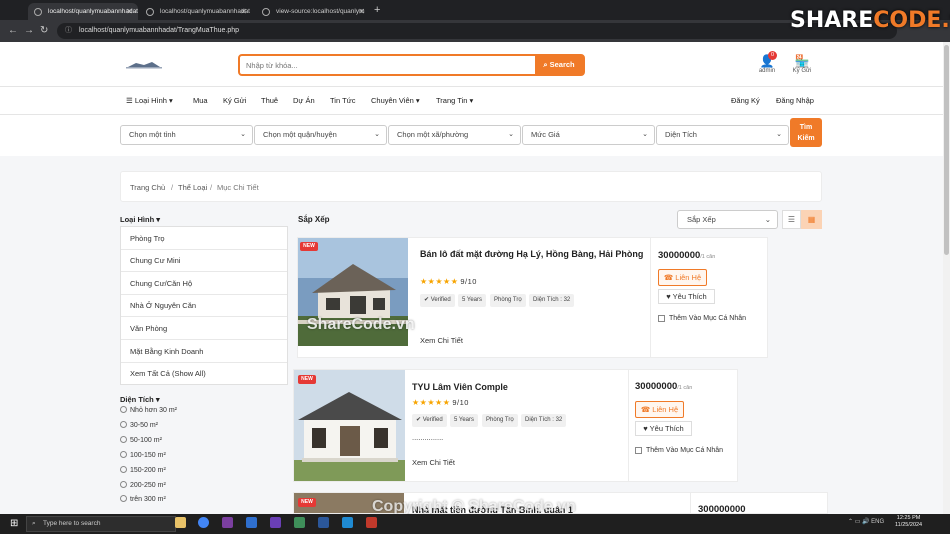 This screenshot has width=950, height=534. What do you see at coordinates (140, 219) in the screenshot?
I see `type-heading: Loại Hình ▾` at bounding box center [140, 219].